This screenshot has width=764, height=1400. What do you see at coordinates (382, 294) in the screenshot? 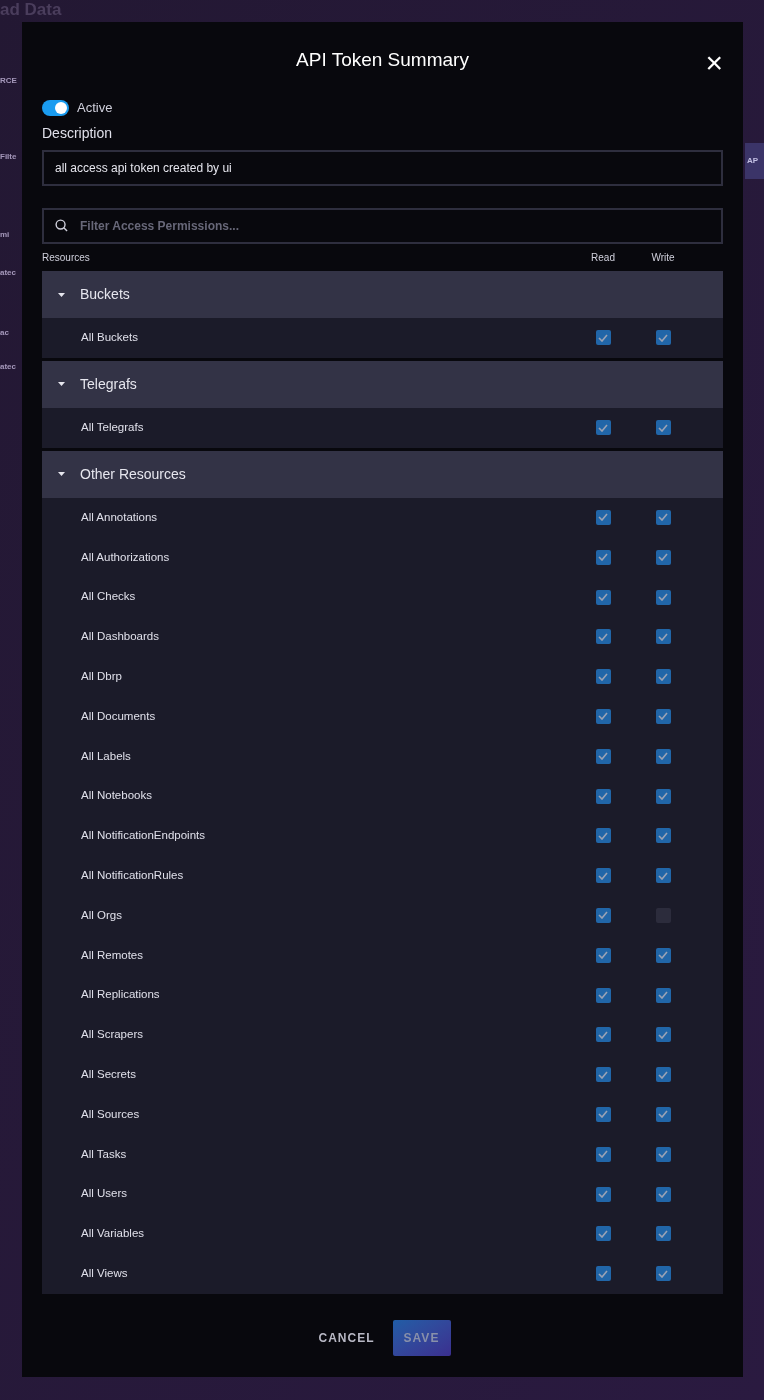
I see `group-header: Buckets` at bounding box center [382, 294].